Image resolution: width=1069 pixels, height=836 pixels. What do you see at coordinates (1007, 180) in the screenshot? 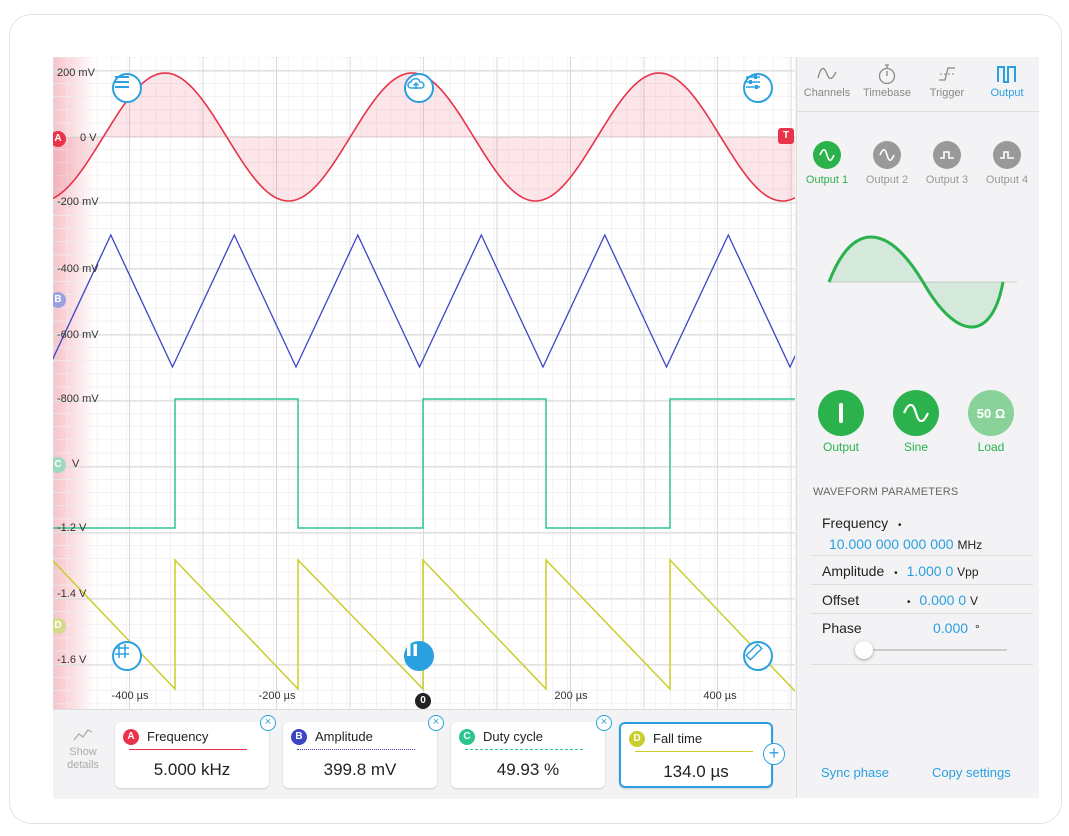
I see `output-label: Output 4` at bounding box center [1007, 180].